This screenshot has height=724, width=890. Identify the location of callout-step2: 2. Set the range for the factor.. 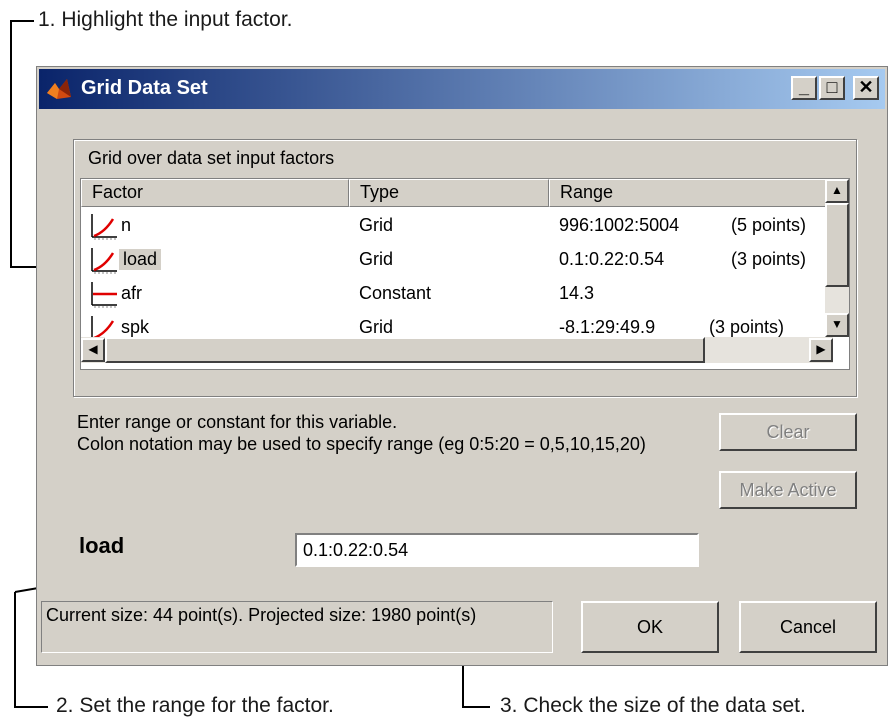
(195, 705).